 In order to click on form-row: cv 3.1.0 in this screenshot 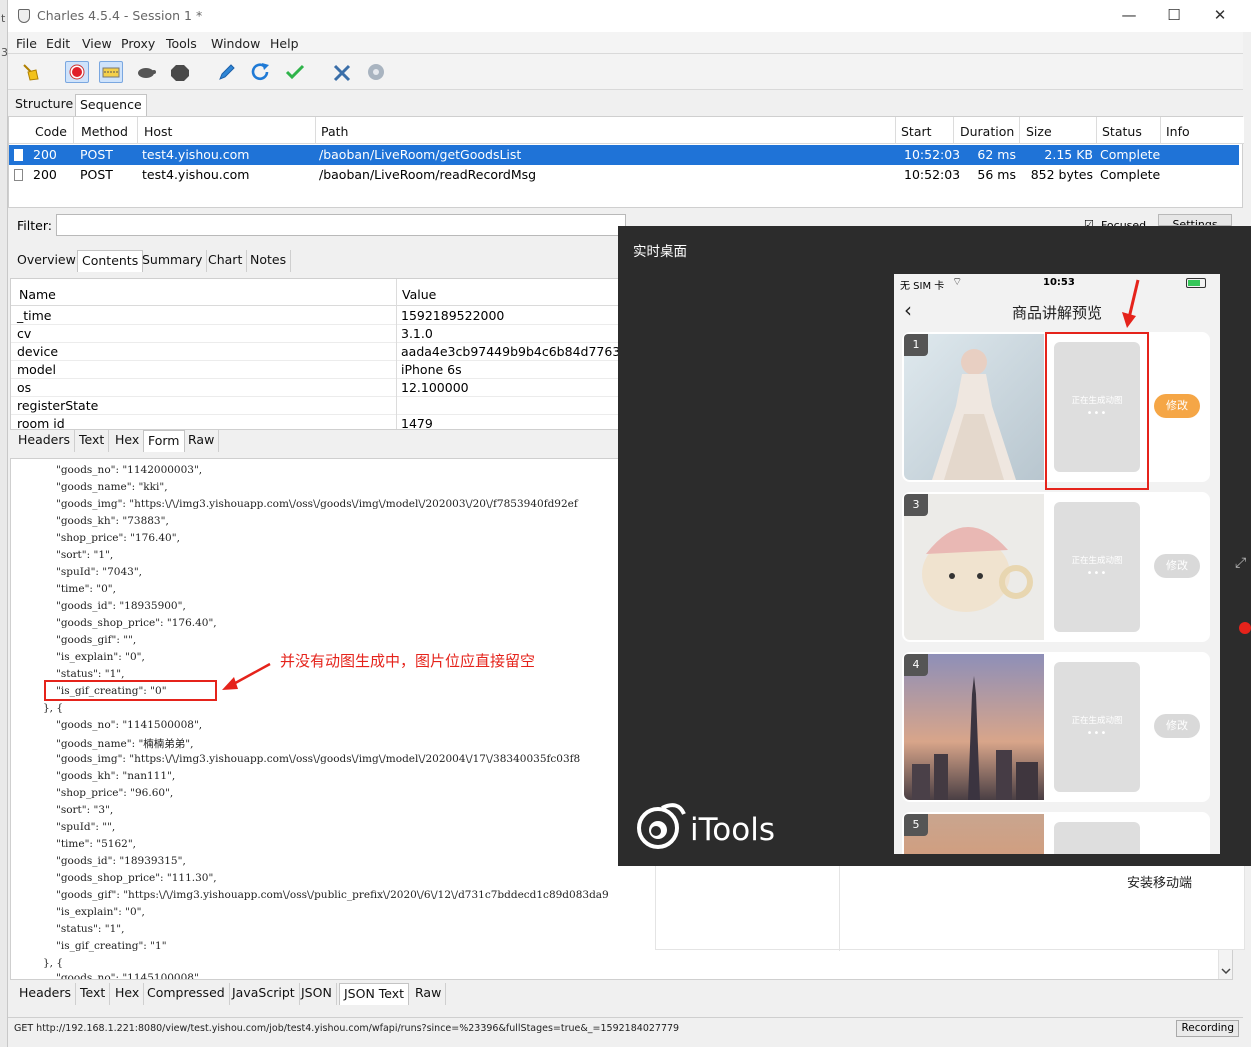, I will do `click(315, 334)`.